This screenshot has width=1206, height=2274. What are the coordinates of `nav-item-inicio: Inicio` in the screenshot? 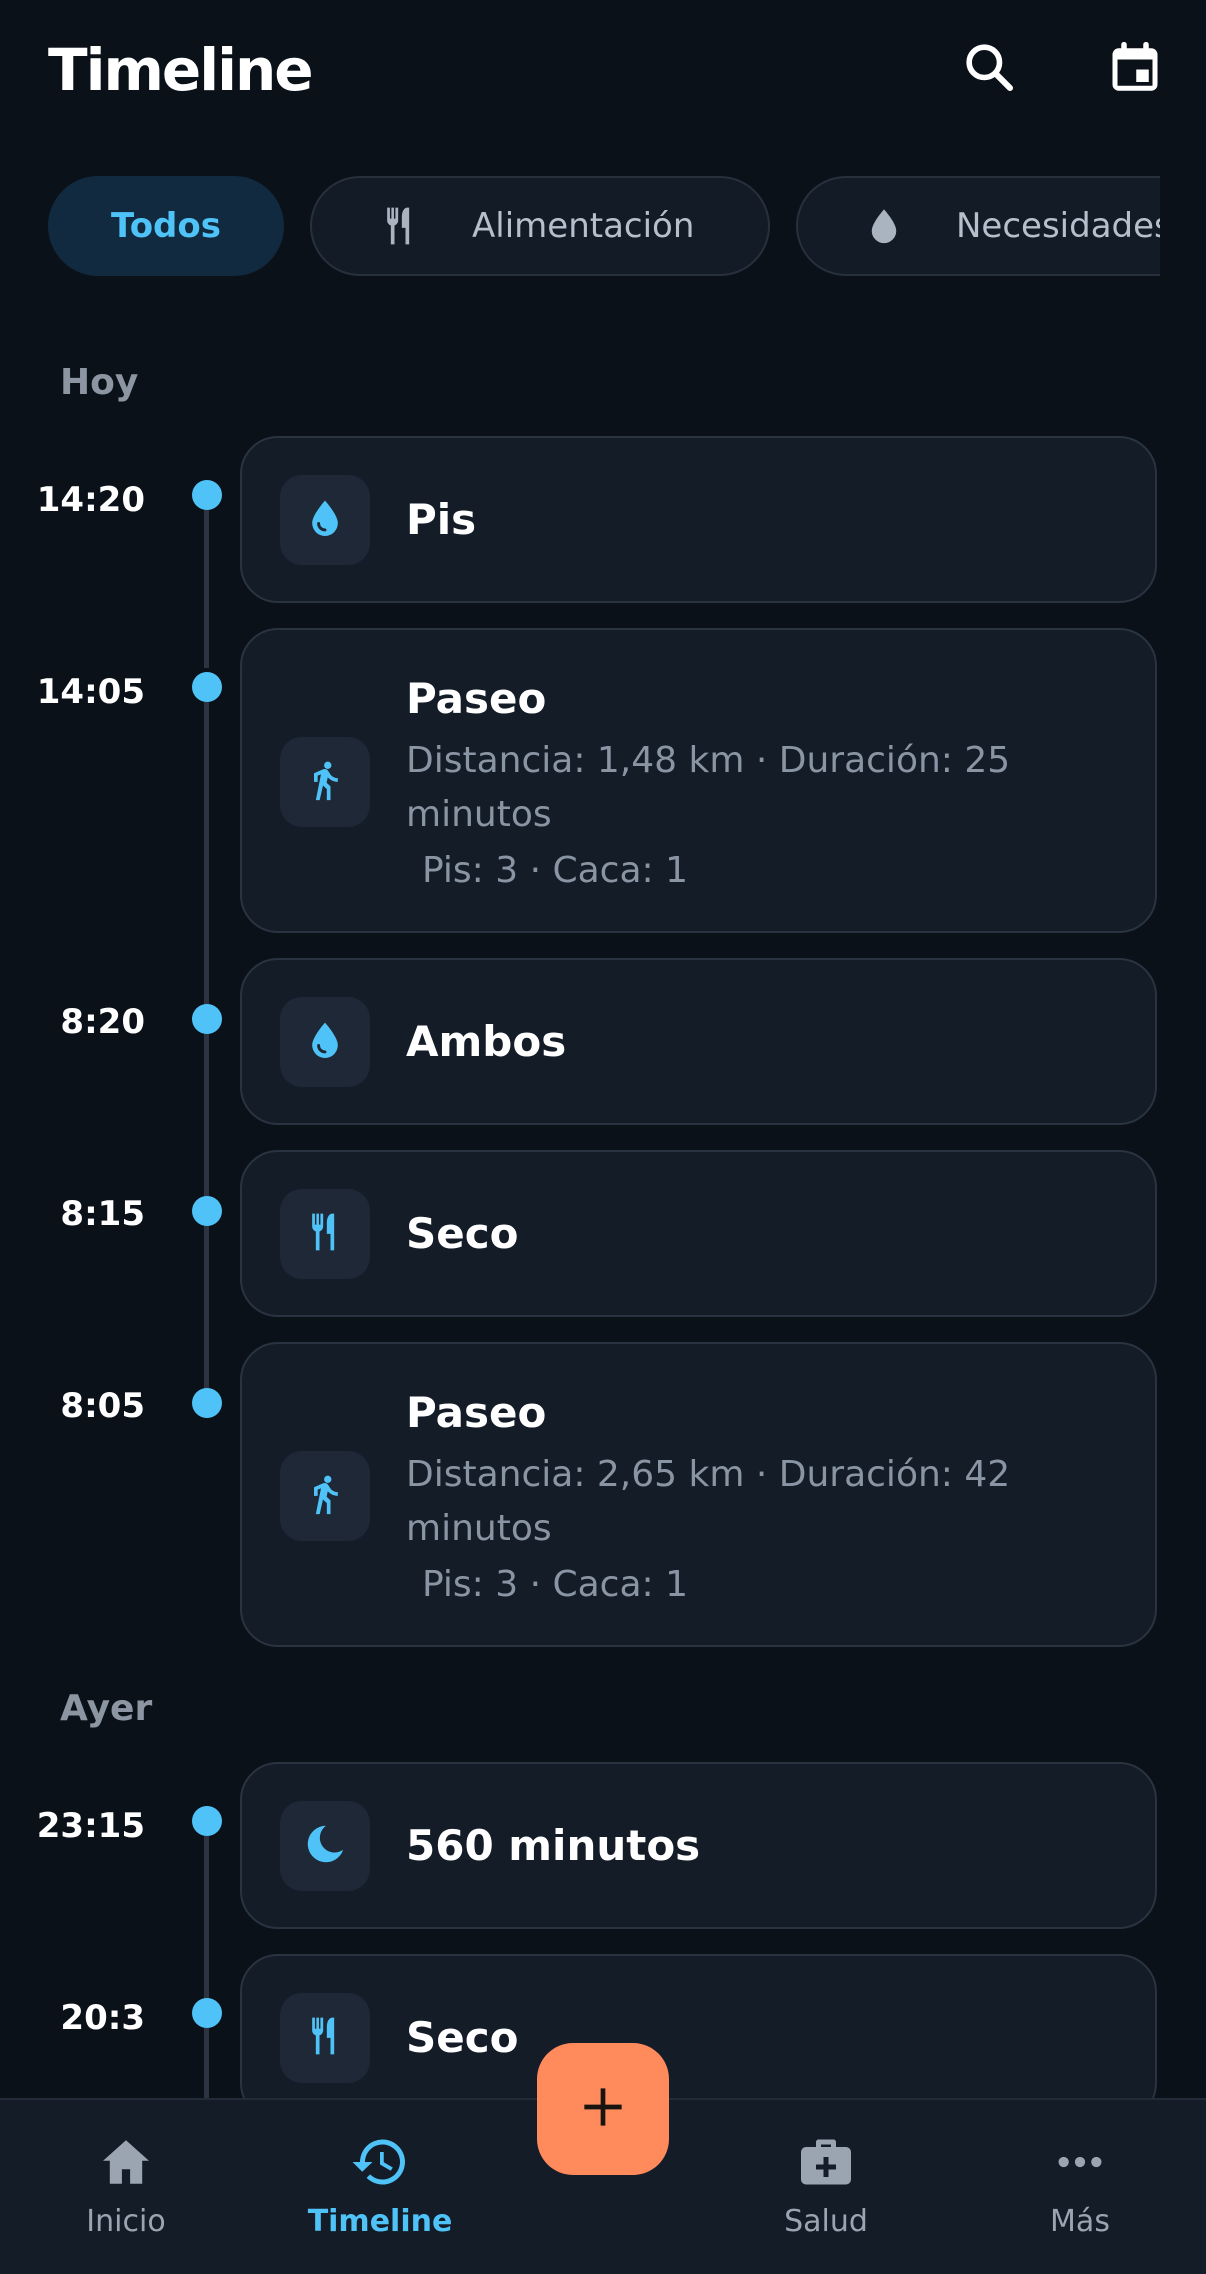 It's located at (126, 2184).